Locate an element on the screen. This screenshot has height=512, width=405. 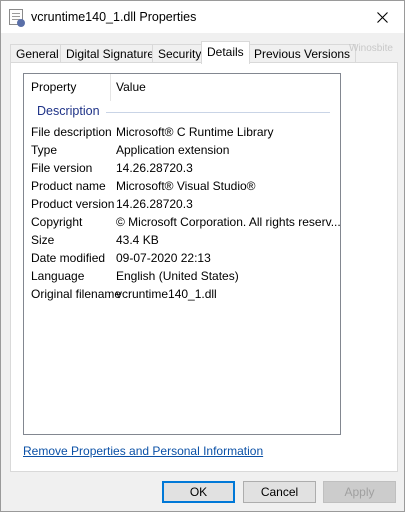
watermark: Winosbite is located at coordinates (371, 48).